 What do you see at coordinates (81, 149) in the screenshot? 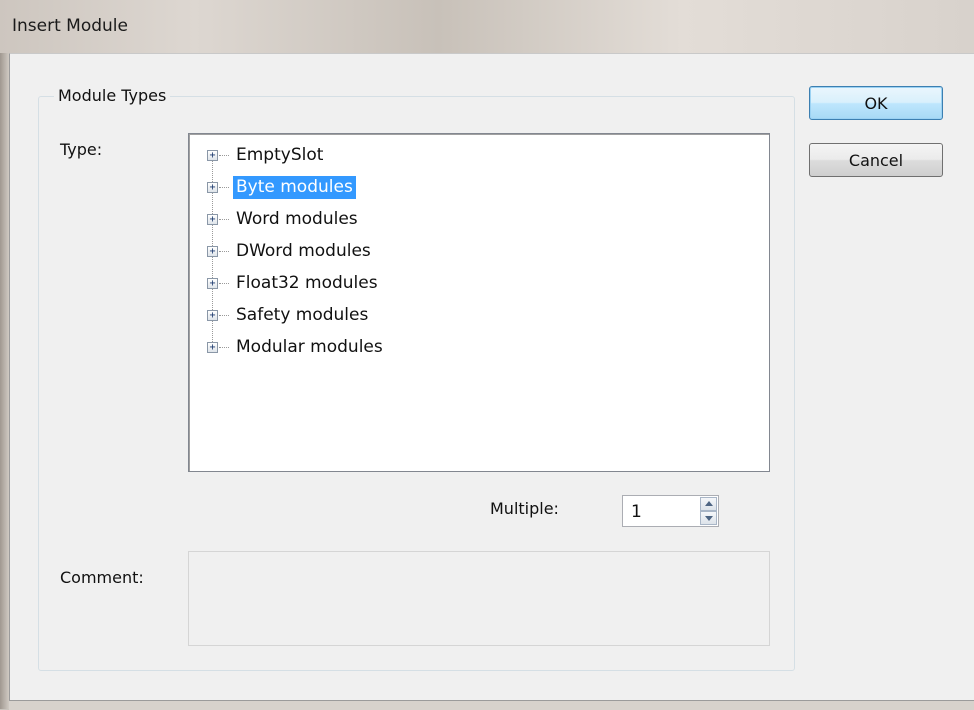
I see `type-label: Type:` at bounding box center [81, 149].